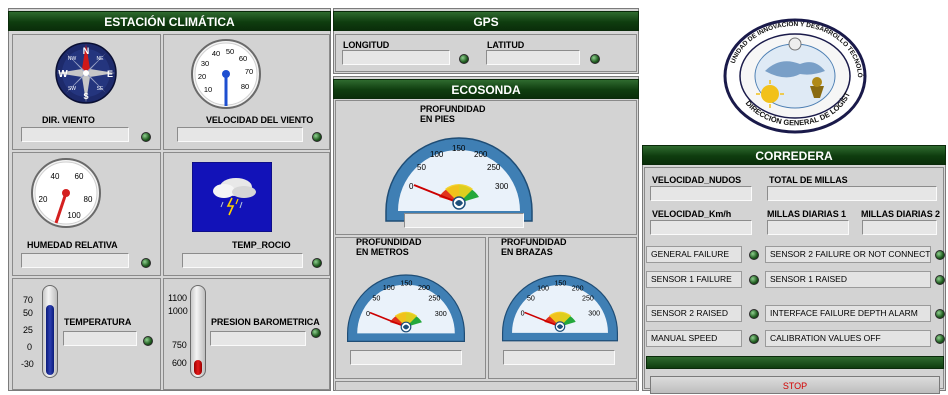 This screenshot has height=395, width=948. What do you see at coordinates (232, 197) in the screenshot?
I see `weather-storm-icon` at bounding box center [232, 197].